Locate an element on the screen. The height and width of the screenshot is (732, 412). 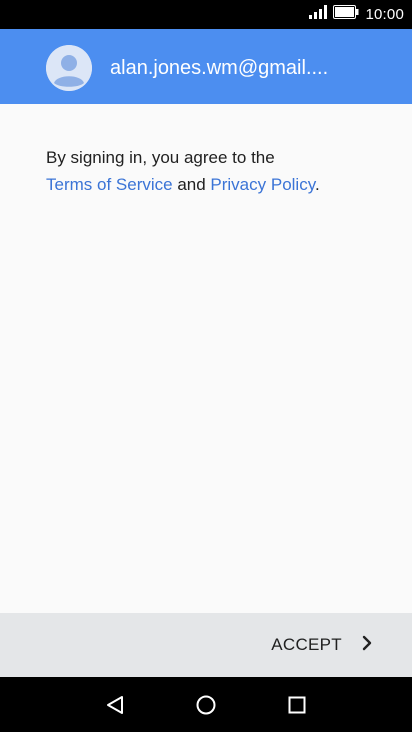
battery-icon is located at coordinates (346, 14).